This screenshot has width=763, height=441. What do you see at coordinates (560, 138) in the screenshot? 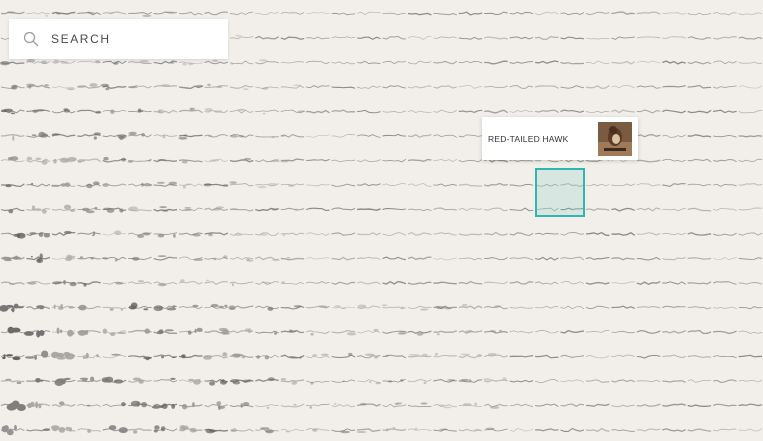
I see `bird-tooltip: RED-TAILED HAWK` at bounding box center [560, 138].